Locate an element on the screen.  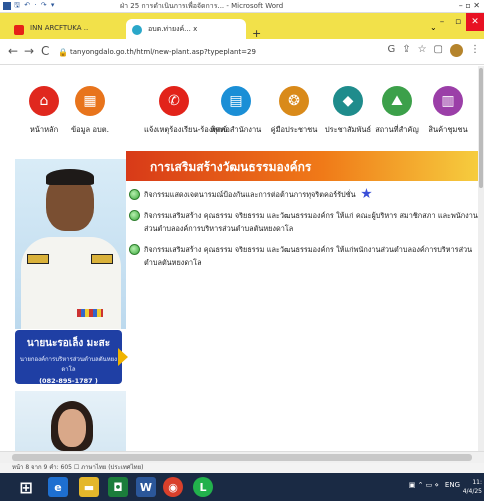
menu-item-info: ▦ ข้อมูล อบต. is located at coordinates (90, 111).